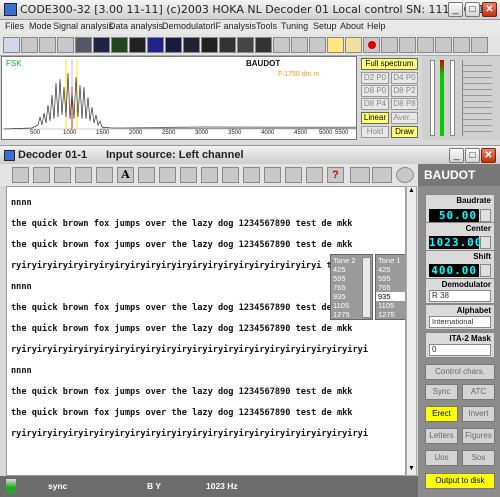 Image resolution: width=500 pixels, height=497 pixels. I want to click on sos-button: Sos, so click(478, 458).